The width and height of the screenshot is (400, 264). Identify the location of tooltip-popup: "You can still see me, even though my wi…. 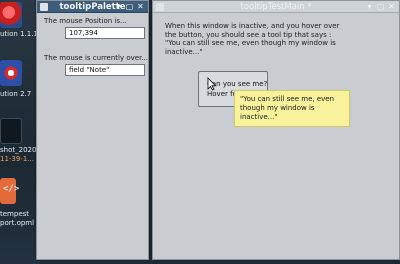
(292, 108).